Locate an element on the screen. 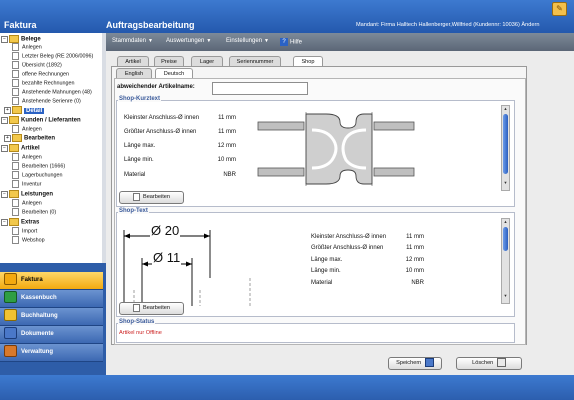 The width and height of the screenshot is (574, 400). nav-label: Kassenbuch is located at coordinates (39, 298).